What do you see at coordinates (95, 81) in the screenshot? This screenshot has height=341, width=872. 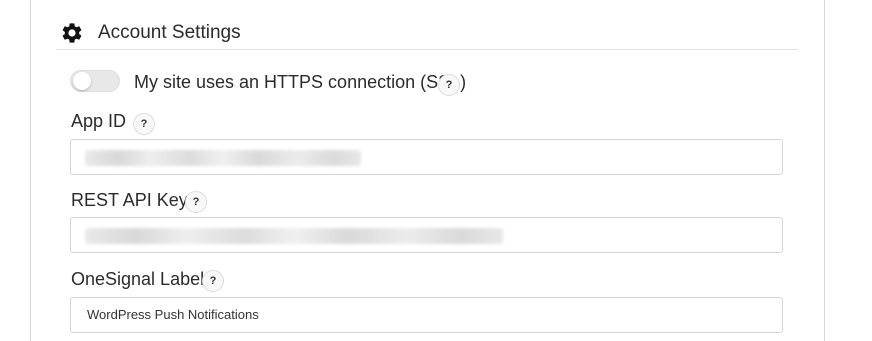 I see `ssl-toggle` at bounding box center [95, 81].